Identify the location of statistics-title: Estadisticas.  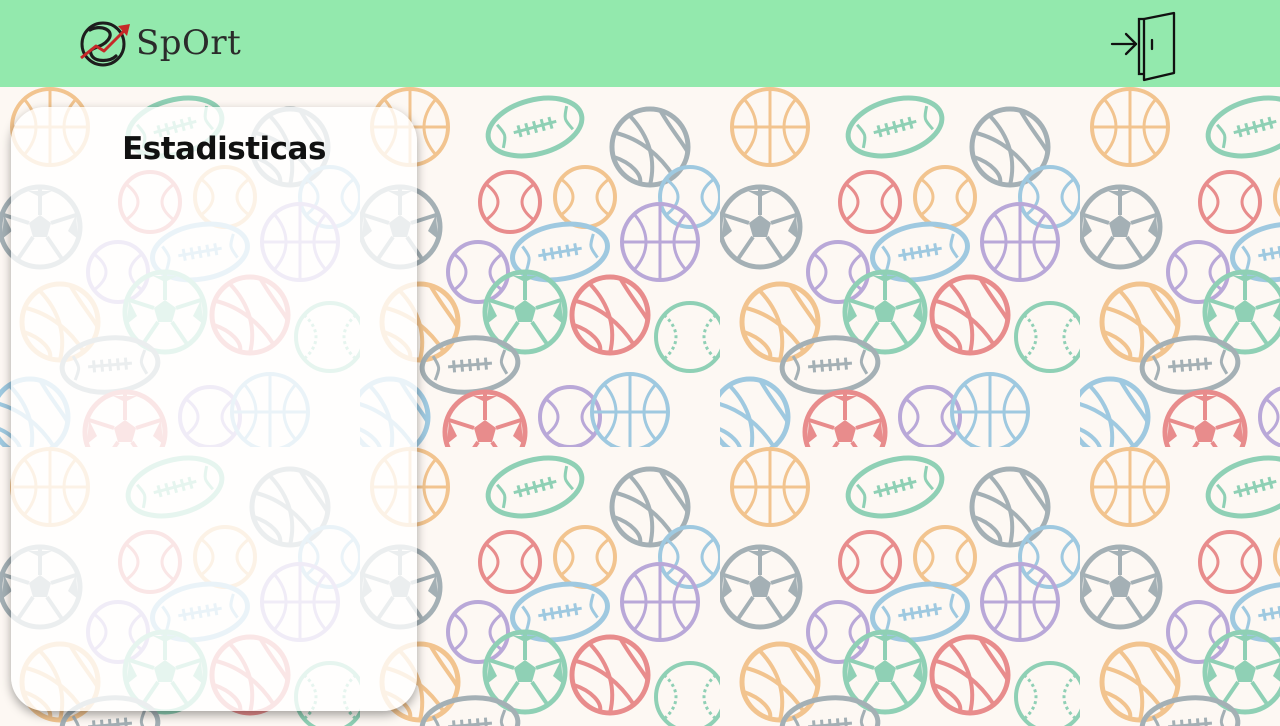
(224, 149).